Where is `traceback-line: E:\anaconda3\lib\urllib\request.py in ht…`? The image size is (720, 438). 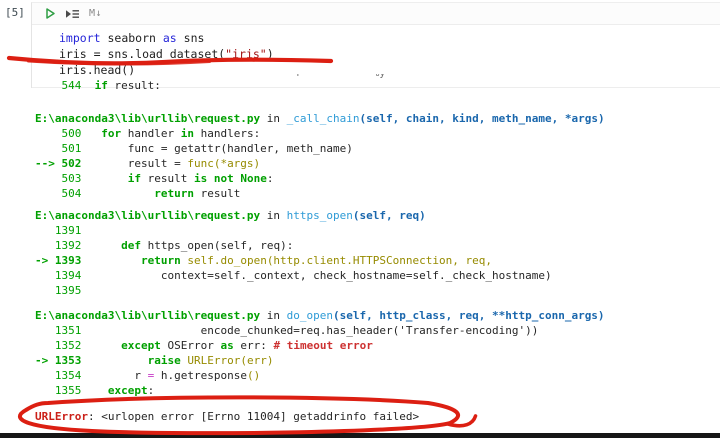 traceback-line: E:\anaconda3\lib\urllib\request.py in ht… is located at coordinates (230, 215).